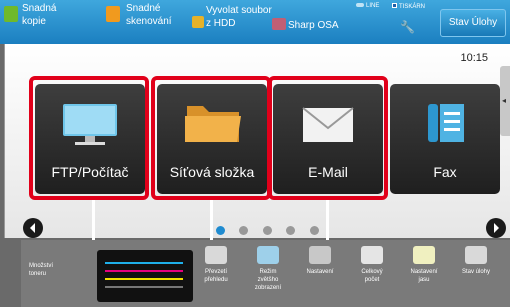  I want to click on printer-indicator: TISKÁRN, so click(408, 6).